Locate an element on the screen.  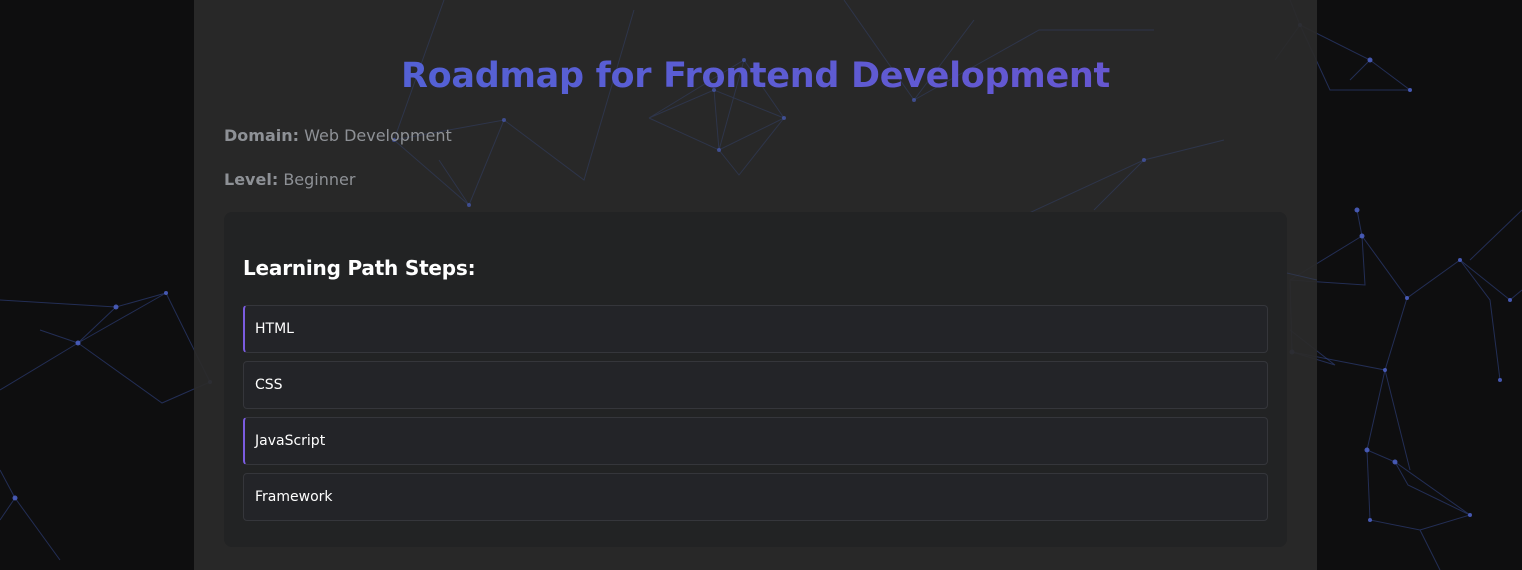
level-line: Level: Beginner is located at coordinates (289, 179).